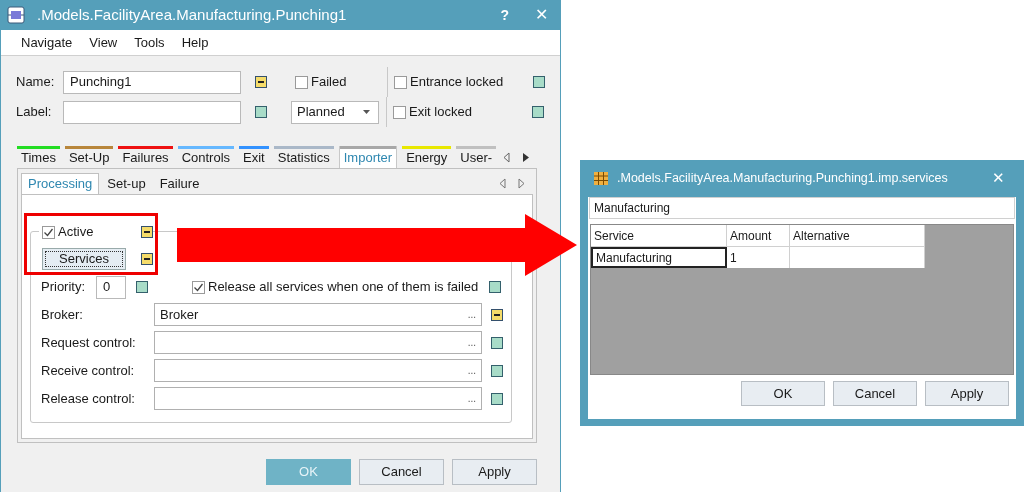  What do you see at coordinates (89, 342) in the screenshot?
I see `field-label: Request control:` at bounding box center [89, 342].